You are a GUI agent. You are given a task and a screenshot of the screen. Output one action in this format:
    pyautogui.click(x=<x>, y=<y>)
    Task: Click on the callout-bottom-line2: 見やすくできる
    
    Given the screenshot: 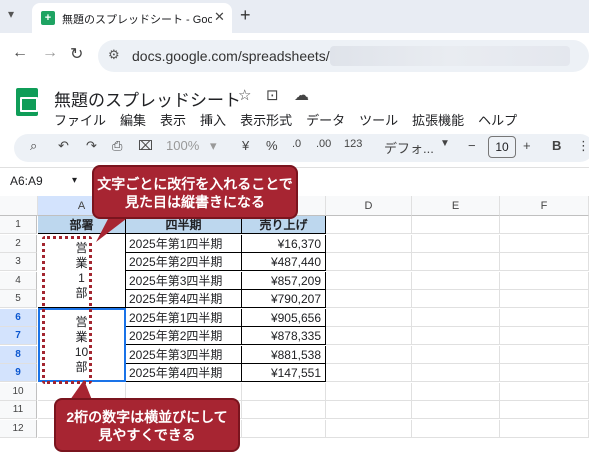 What is the action you would take?
    pyautogui.click(x=147, y=435)
    